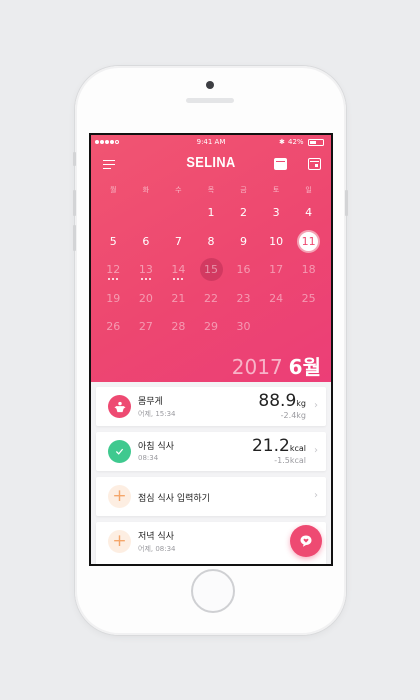 The height and width of the screenshot is (700, 420). I want to click on calendar-day: 3, so click(276, 217).